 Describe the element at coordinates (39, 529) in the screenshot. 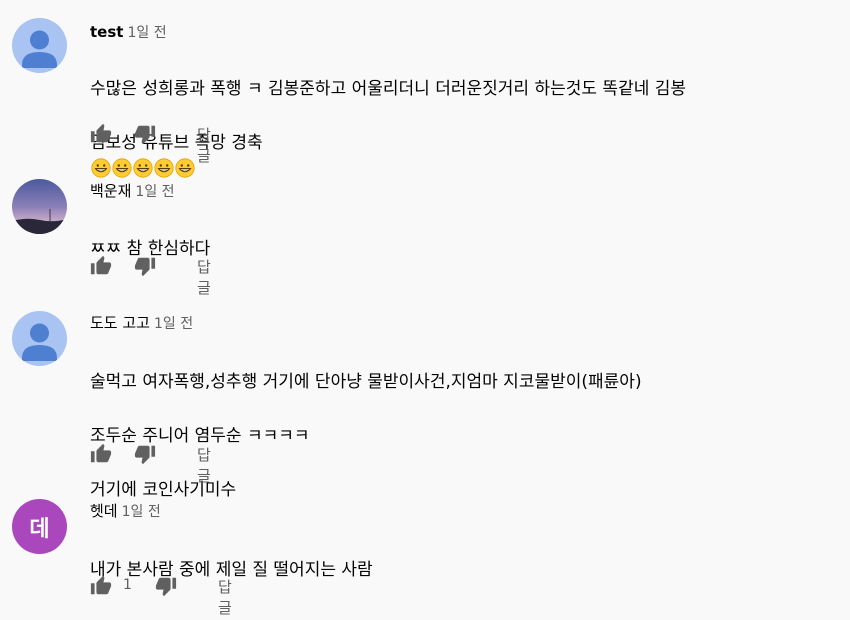

I see `avatar-letter: 데` at that location.